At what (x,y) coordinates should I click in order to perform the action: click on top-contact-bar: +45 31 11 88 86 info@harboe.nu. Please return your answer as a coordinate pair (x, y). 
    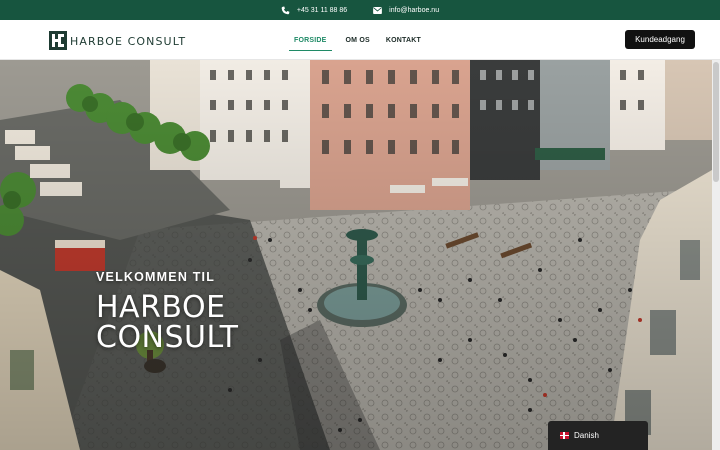
    Looking at the image, I should click on (360, 10).